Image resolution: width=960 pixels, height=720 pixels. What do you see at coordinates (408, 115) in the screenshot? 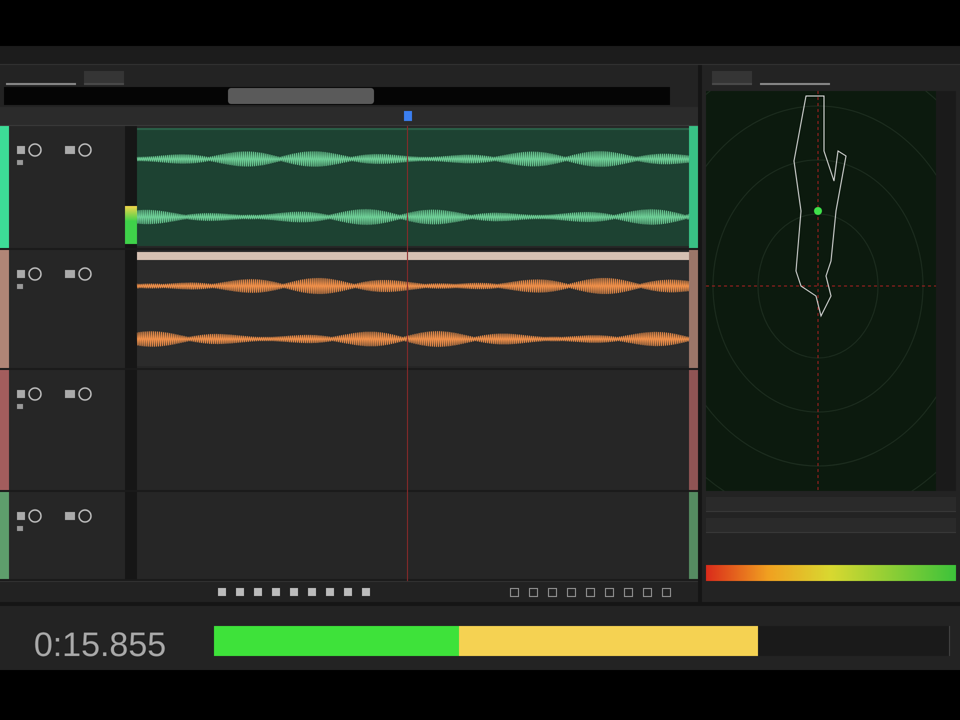
I see `playhead-marker` at bounding box center [408, 115].